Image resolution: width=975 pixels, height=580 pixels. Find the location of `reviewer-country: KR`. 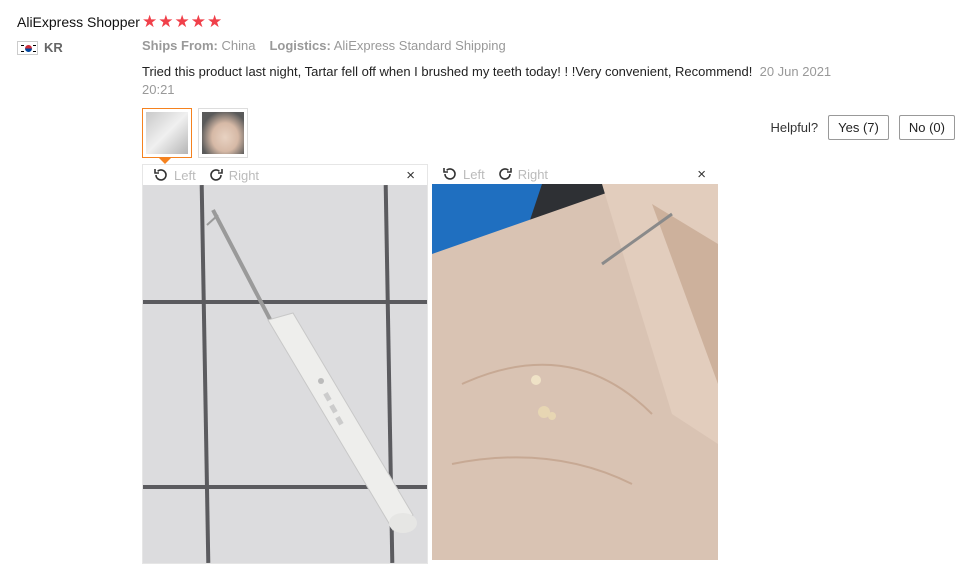

reviewer-country: KR is located at coordinates (40, 47).